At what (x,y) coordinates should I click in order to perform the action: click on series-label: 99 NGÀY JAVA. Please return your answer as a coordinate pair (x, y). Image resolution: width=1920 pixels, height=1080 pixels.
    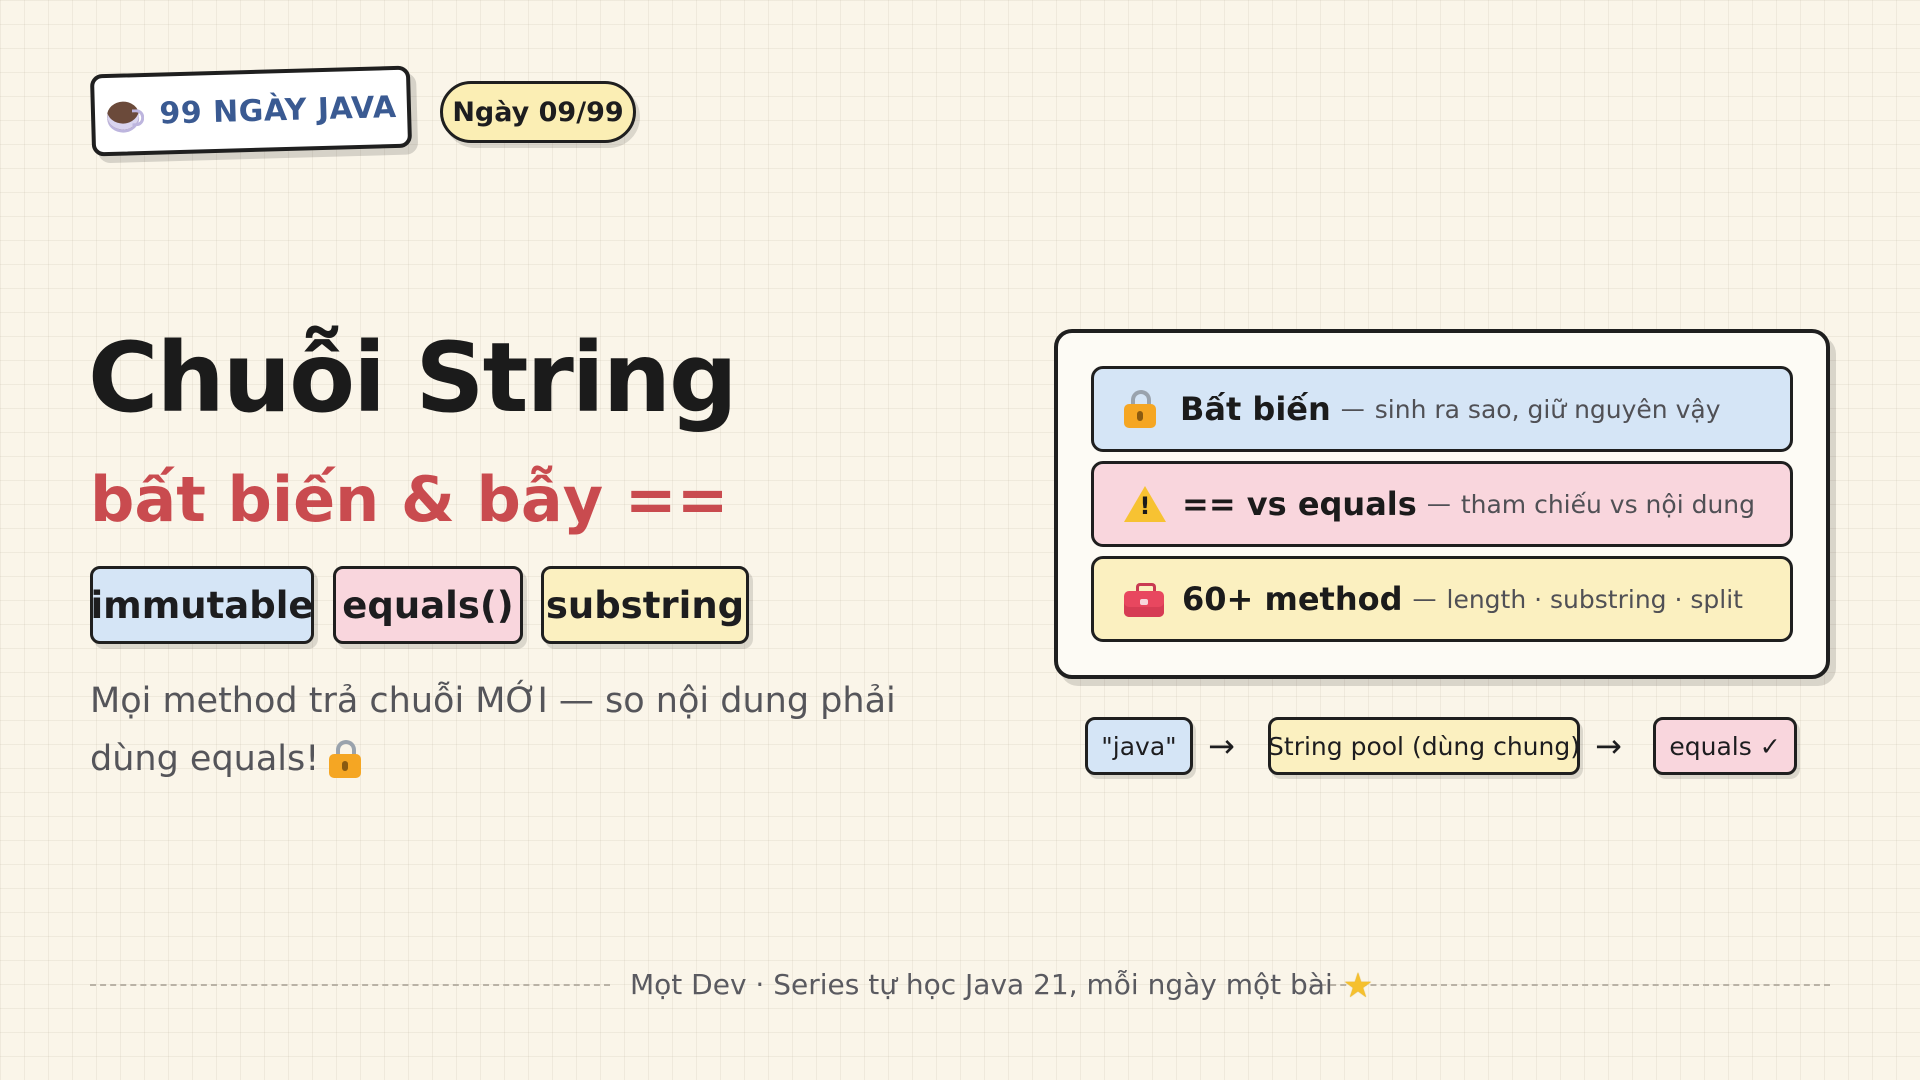
    Looking at the image, I should click on (278, 110).